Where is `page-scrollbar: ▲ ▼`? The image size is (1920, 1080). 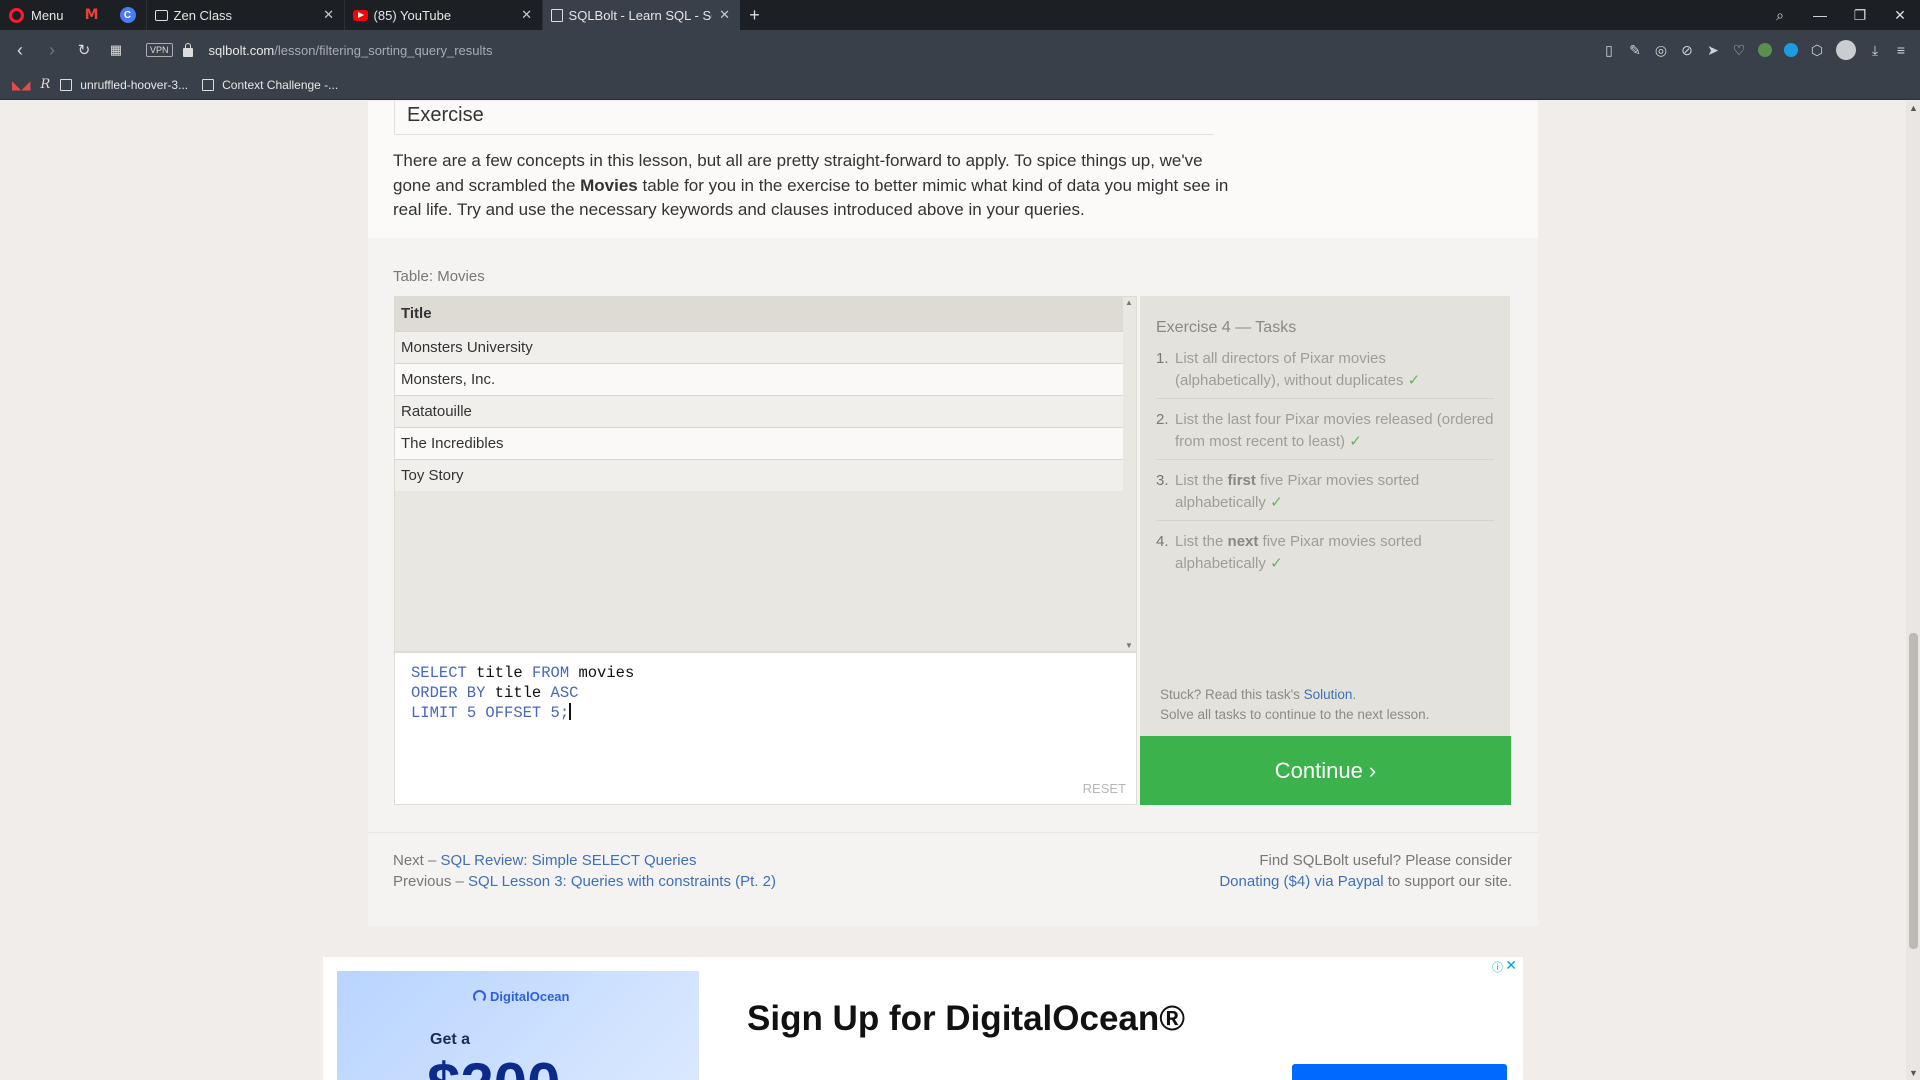
page-scrollbar: ▲ ▼ is located at coordinates (1913, 590).